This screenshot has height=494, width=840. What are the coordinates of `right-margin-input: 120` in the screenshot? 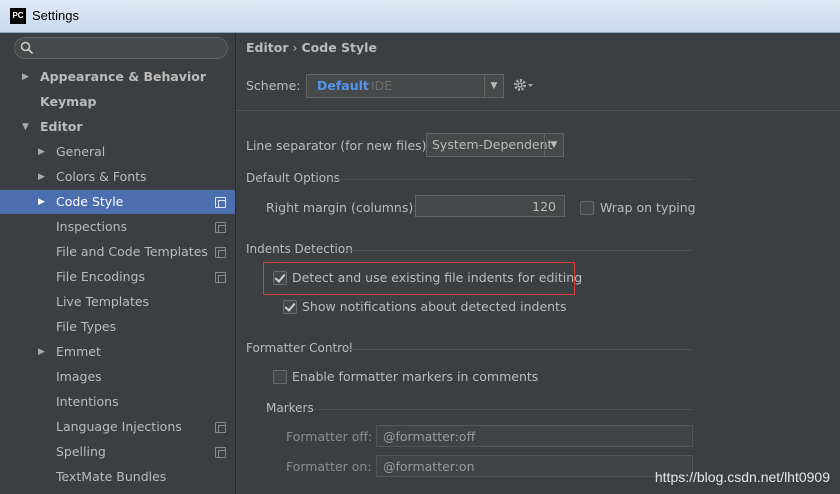 It's located at (490, 206).